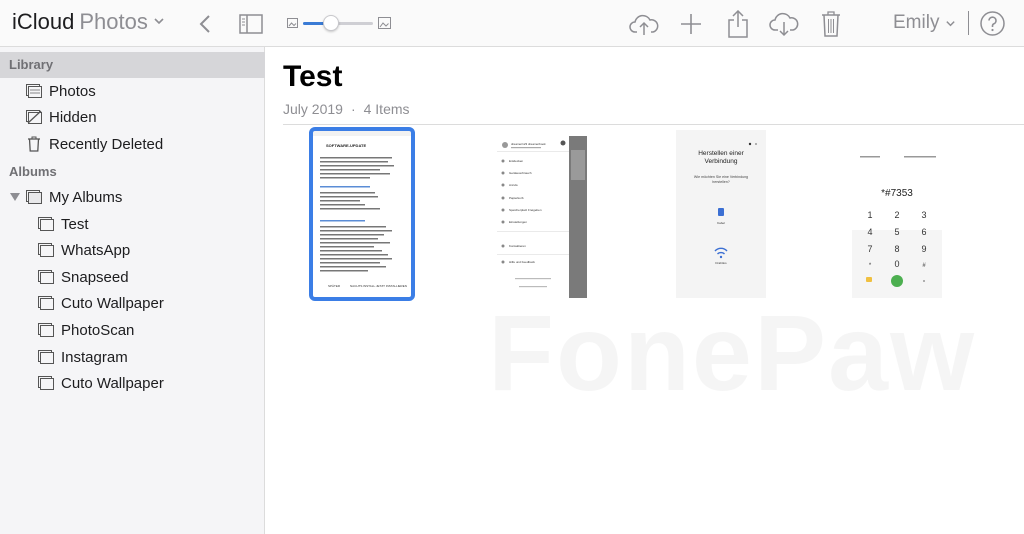  What do you see at coordinates (112, 383) in the screenshot?
I see `sidebar-item-label: Cuto Wallpaper` at bounding box center [112, 383].